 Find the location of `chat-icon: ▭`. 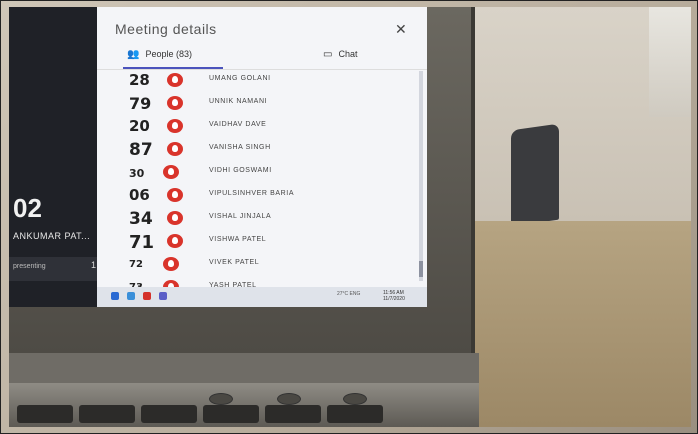

chat-icon: ▭ is located at coordinates (328, 54).